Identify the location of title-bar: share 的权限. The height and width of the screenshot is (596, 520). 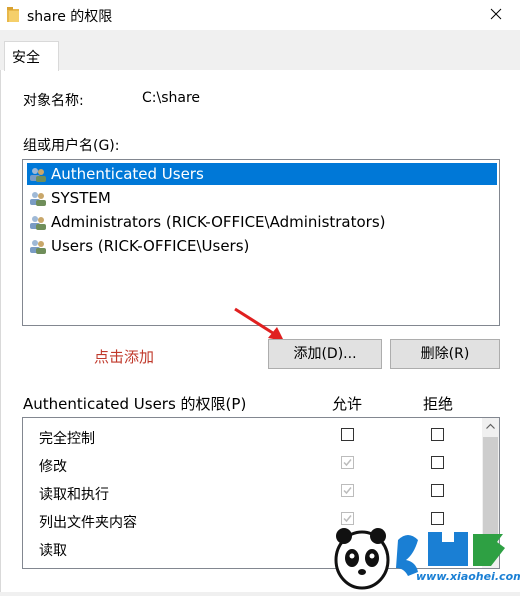
(260, 15).